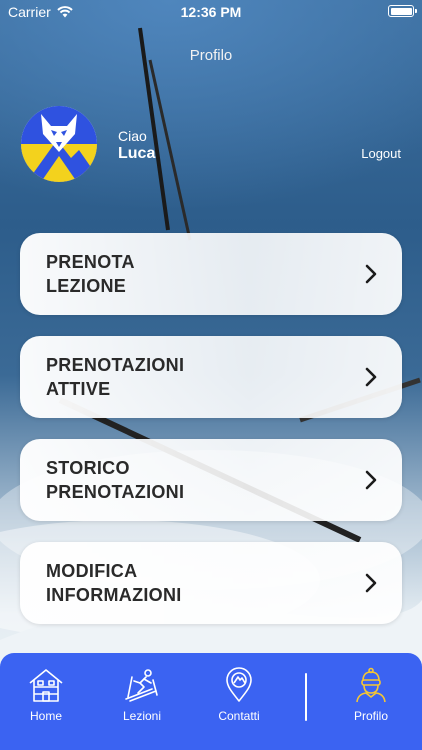 Image resolution: width=422 pixels, height=750 pixels. Describe the element at coordinates (141, 685) in the screenshot. I see `skier-icon` at that location.